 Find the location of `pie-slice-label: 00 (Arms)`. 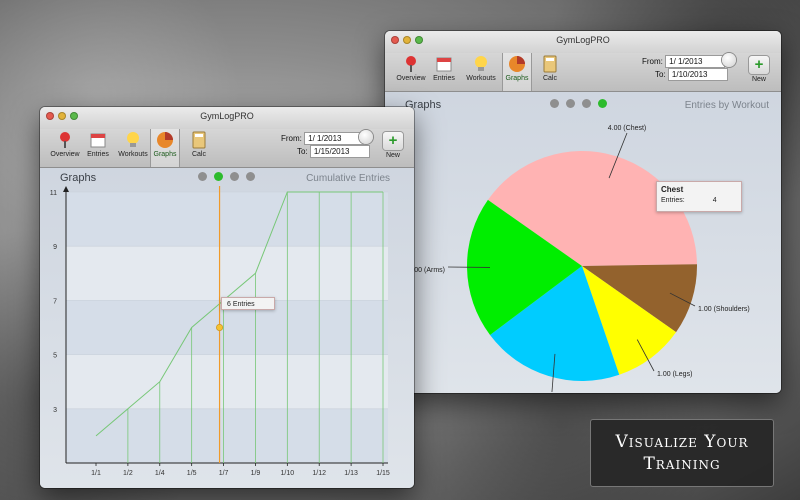

pie-slice-label: 00 (Arms) is located at coordinates (429, 270).